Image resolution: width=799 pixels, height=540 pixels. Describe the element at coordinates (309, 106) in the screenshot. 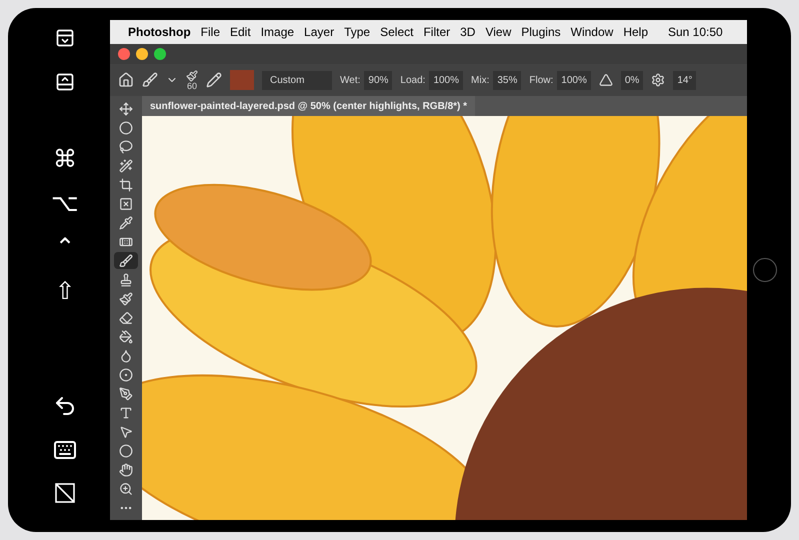

I see `document-tab: sunflower-painted-layered.psd @ 50% (center highlights, RGB/8*) *` at that location.